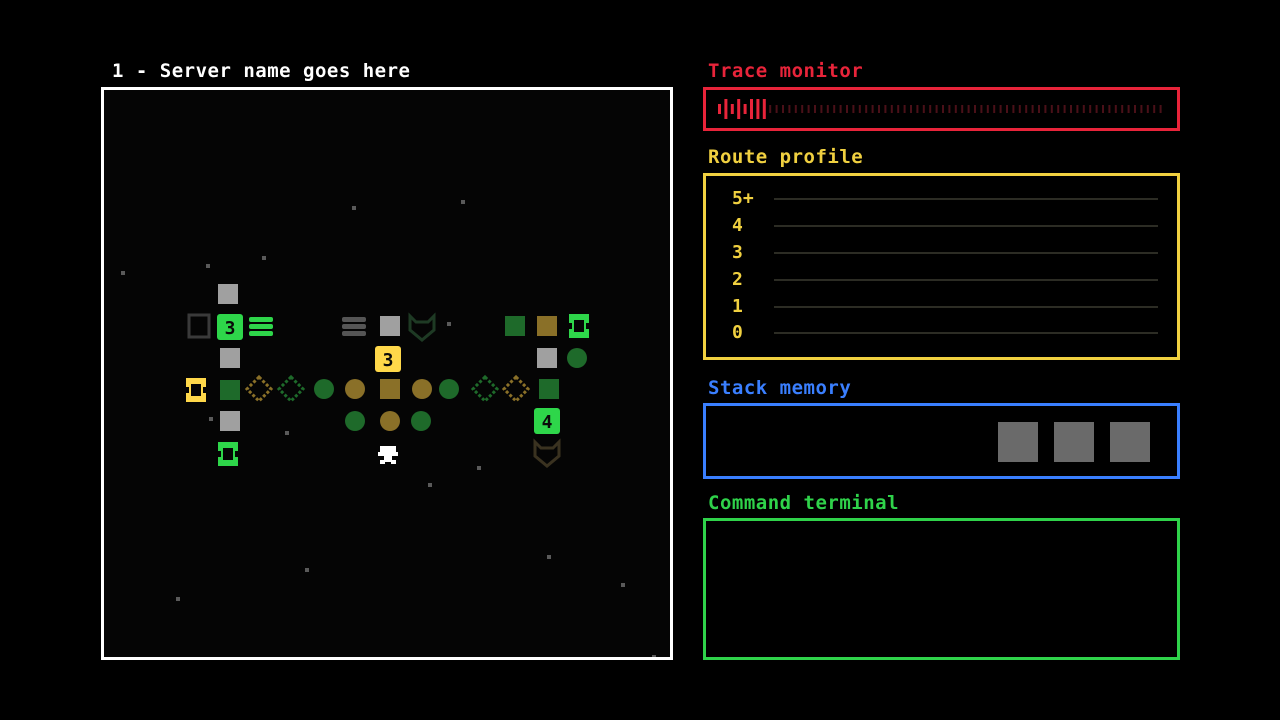 The image size is (1280, 720). I want to click on badge-4-green-label: 4, so click(547, 422).